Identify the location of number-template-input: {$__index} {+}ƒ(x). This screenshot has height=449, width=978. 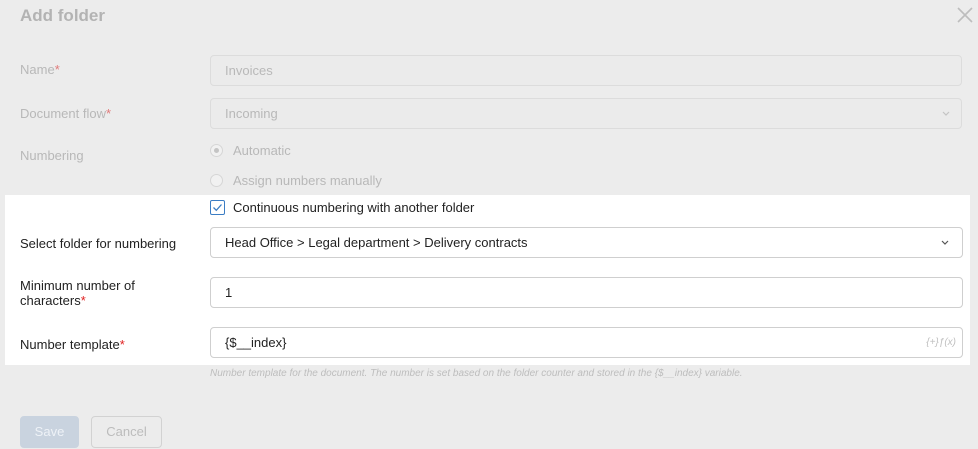
(586, 342).